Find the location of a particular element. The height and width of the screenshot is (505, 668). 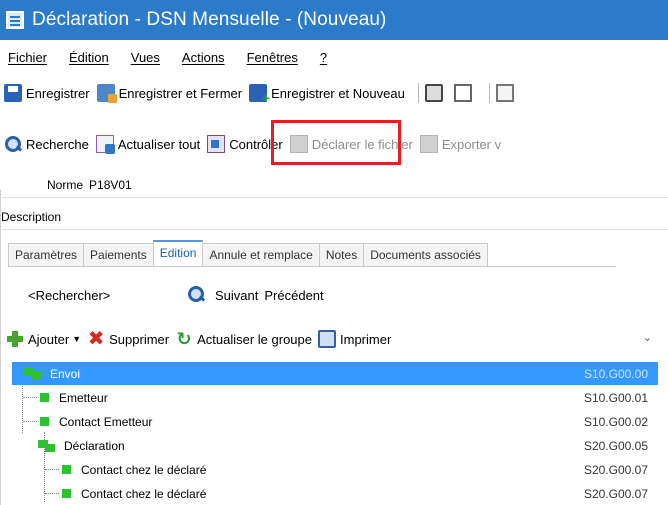

description-row: Description is located at coordinates (334, 217).